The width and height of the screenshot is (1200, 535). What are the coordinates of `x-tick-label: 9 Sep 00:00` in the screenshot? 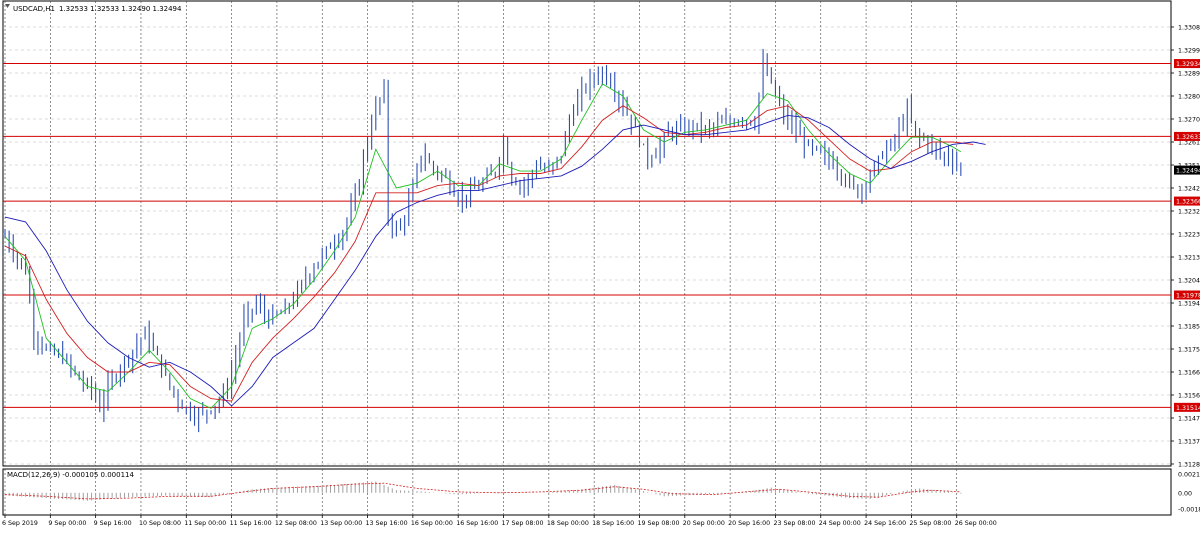 It's located at (67, 523).